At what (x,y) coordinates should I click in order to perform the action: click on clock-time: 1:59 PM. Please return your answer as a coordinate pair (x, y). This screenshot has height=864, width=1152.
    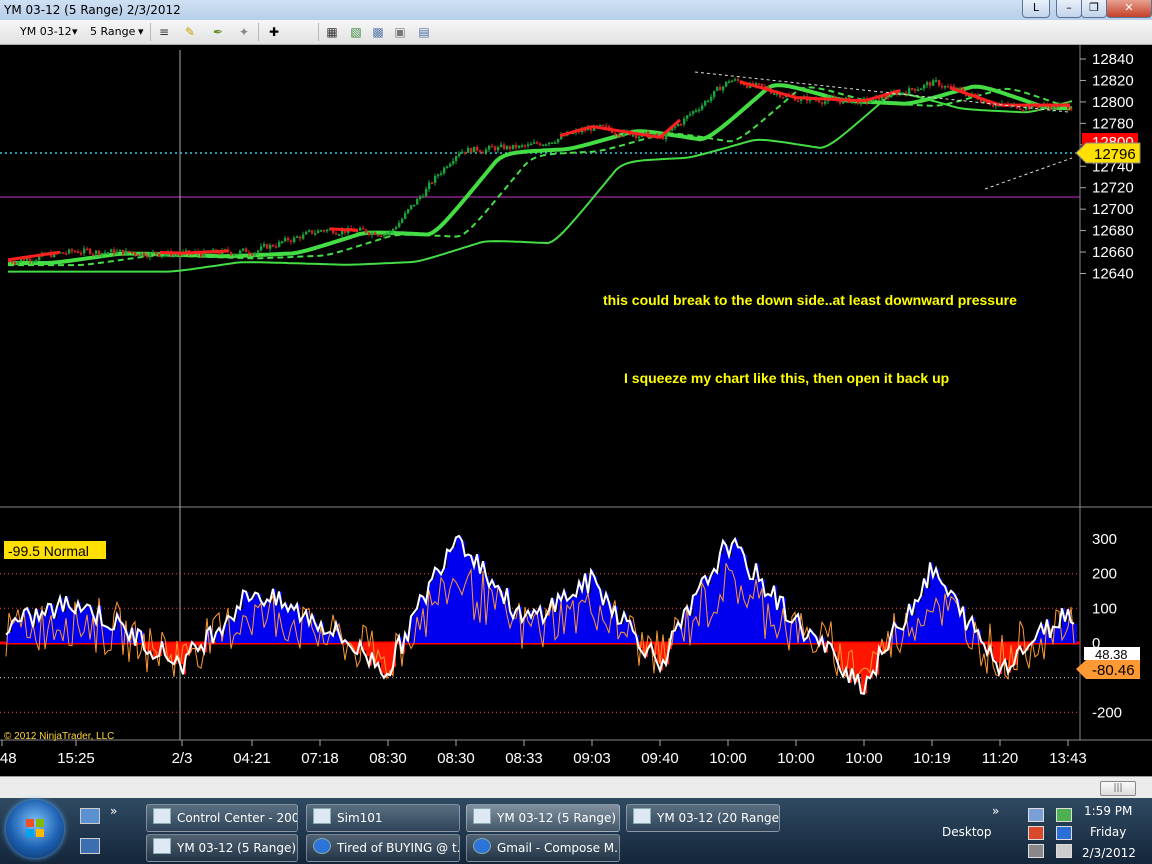
    Looking at the image, I should click on (1108, 811).